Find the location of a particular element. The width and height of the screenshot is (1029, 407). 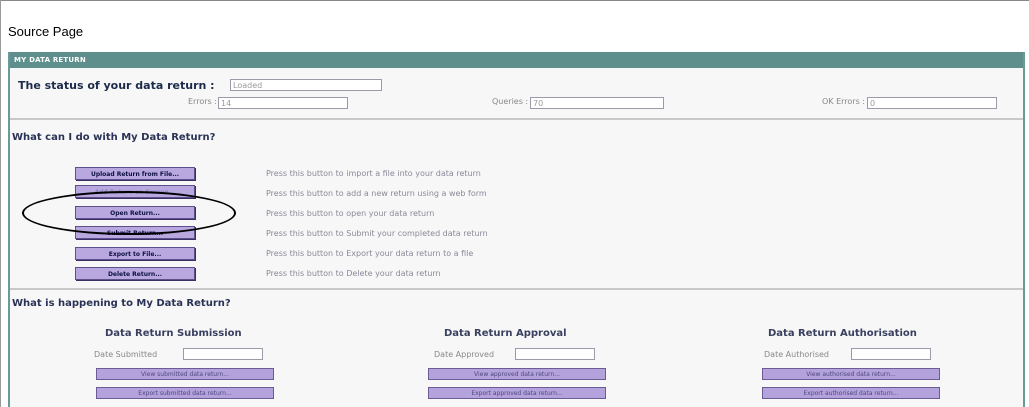

approval-heading: Data Return Approval is located at coordinates (505, 333).